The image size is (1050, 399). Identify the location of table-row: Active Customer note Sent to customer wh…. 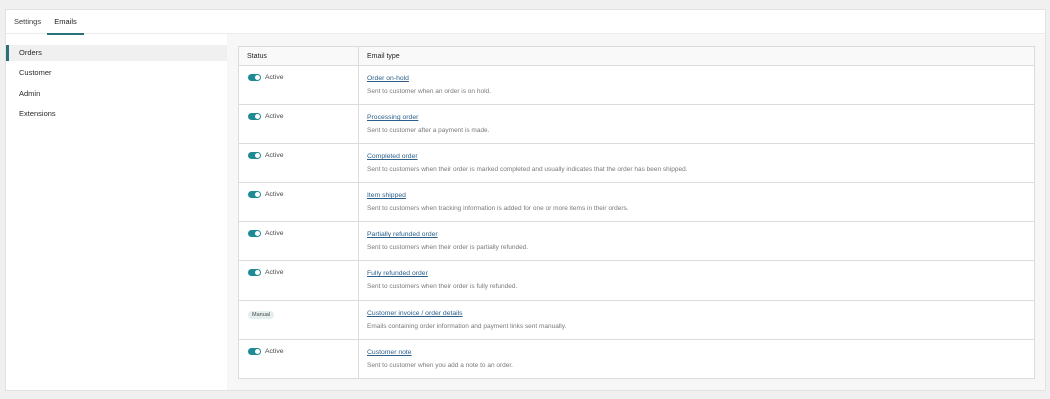
(636, 359).